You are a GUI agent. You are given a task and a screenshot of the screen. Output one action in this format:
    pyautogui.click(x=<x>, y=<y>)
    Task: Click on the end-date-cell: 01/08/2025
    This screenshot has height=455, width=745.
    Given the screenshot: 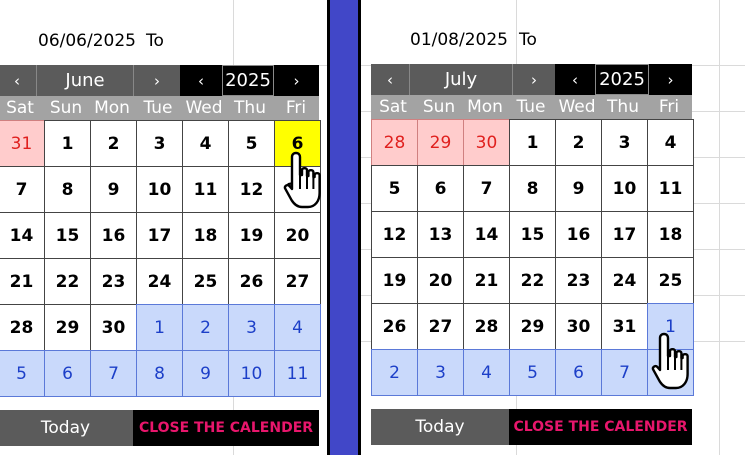 What is the action you would take?
    pyautogui.click(x=459, y=40)
    